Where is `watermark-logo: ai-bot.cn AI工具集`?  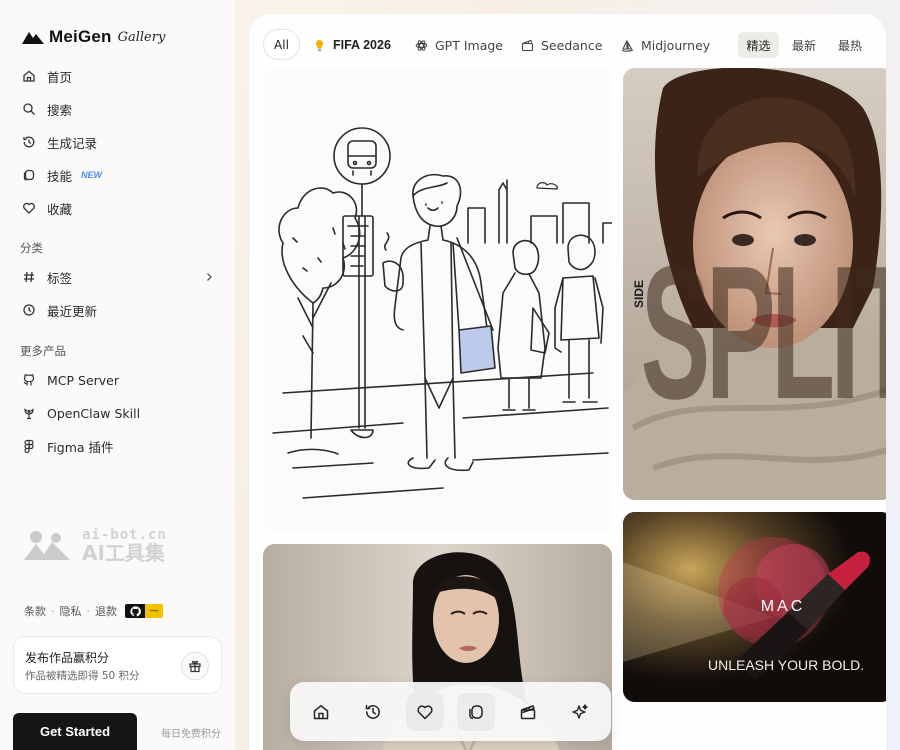
watermark-logo: ai-bot.cn AI工具集 is located at coordinates (94, 546).